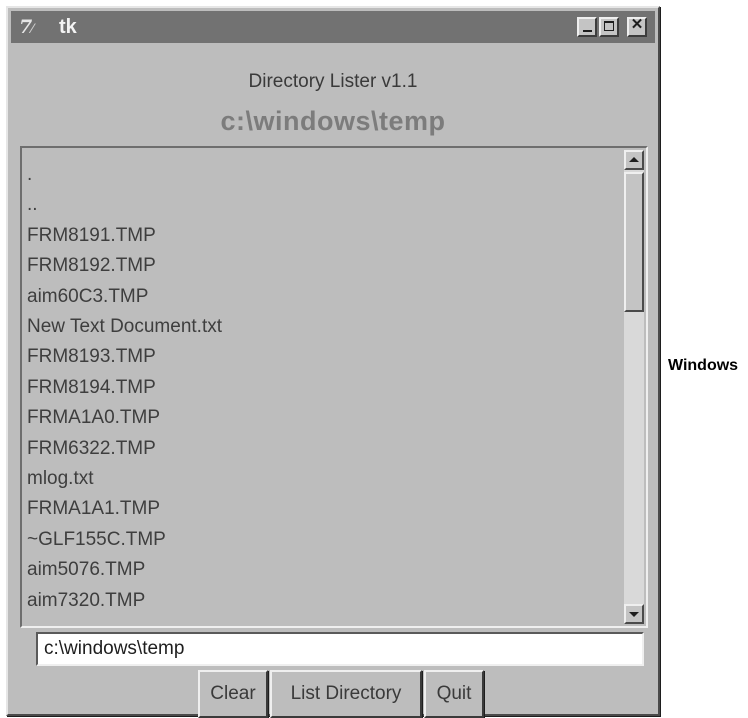 This screenshot has height=718, width=748. I want to click on app-heading: Directory Lister v1.1, so click(333, 81).